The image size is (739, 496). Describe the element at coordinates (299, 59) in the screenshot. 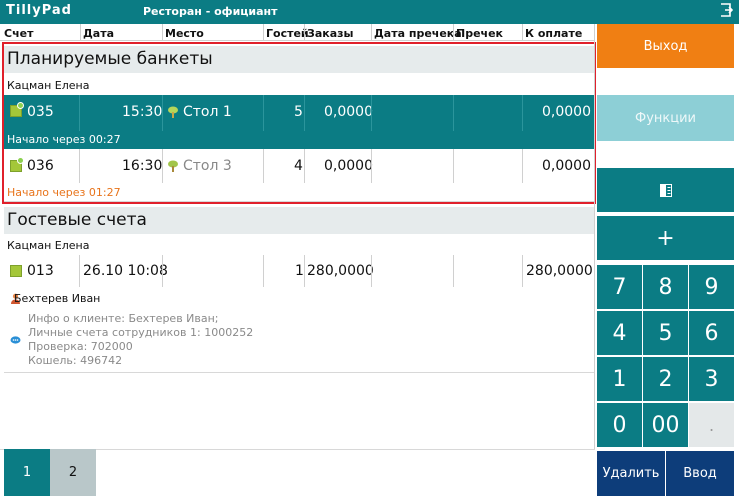

I see `banquets-title: Планируемые банкеты` at that location.